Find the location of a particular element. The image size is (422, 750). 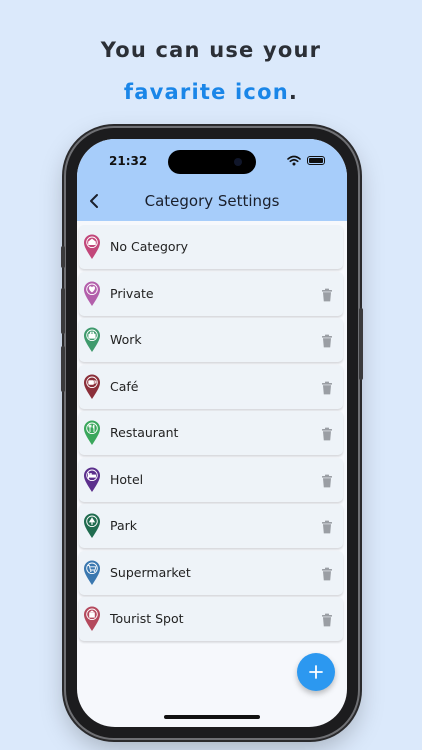

phone-power-button is located at coordinates (361, 344).